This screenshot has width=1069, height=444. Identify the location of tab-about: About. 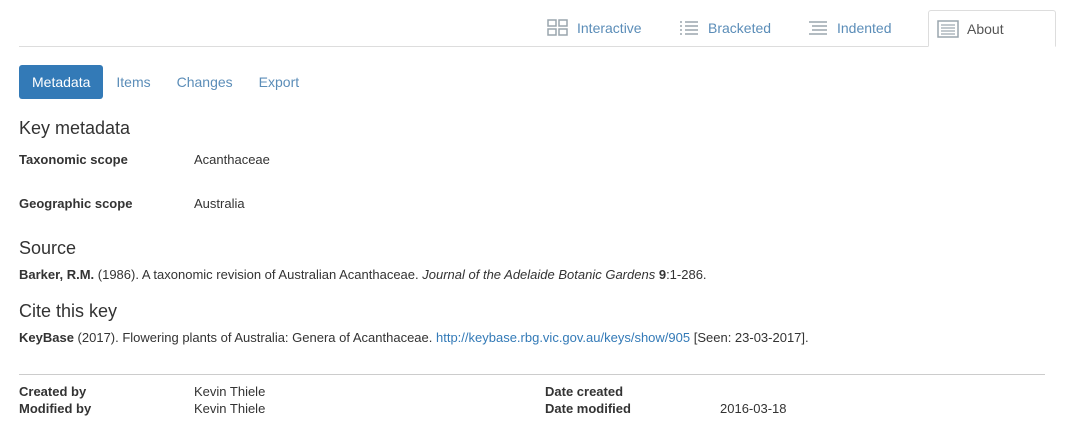
(992, 28).